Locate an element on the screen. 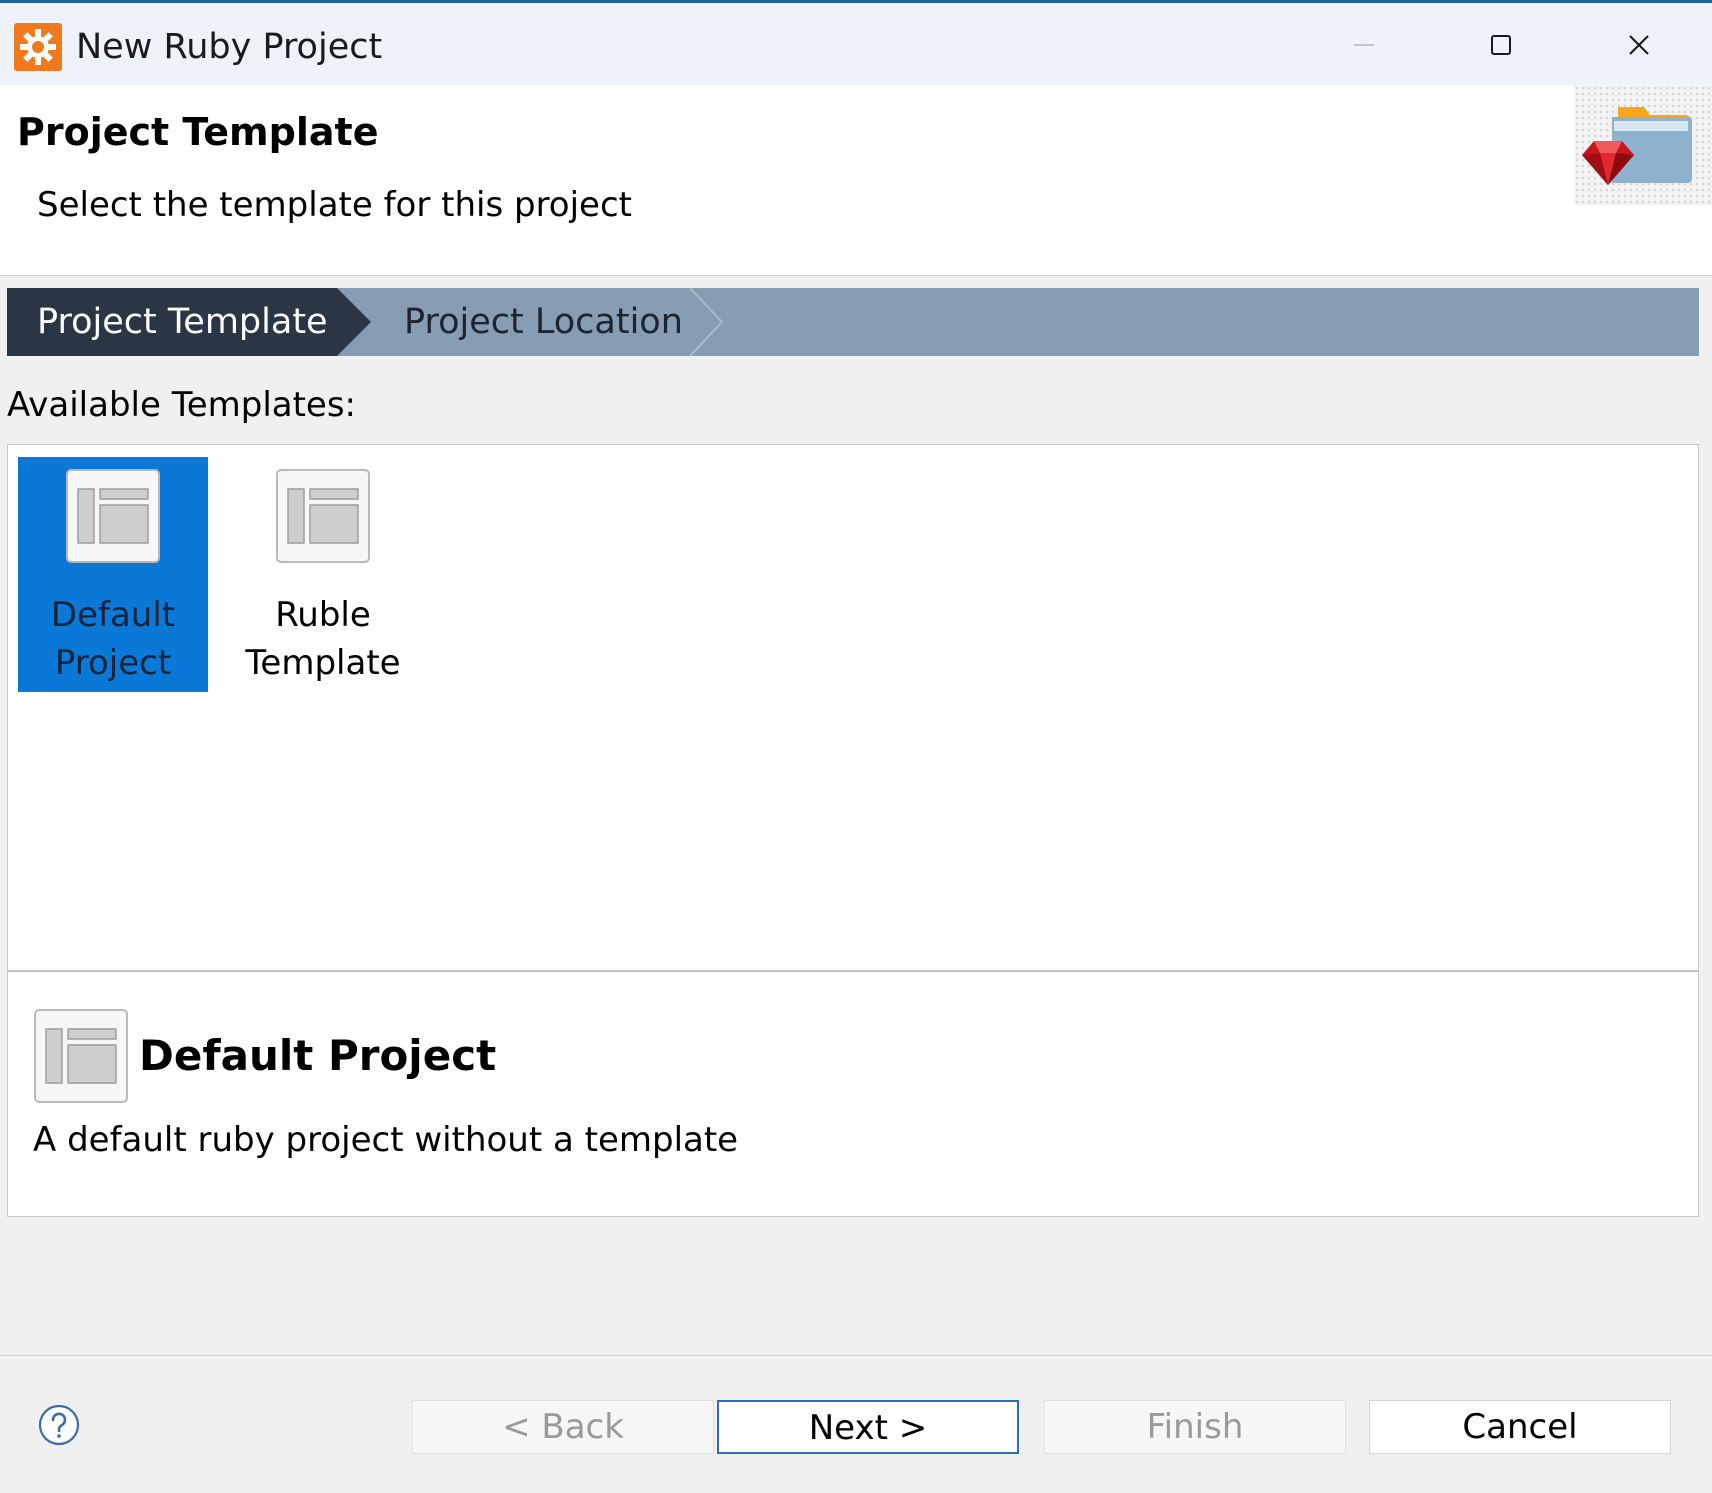 This screenshot has width=1712, height=1493. template-label: Default Project is located at coordinates (113, 639).